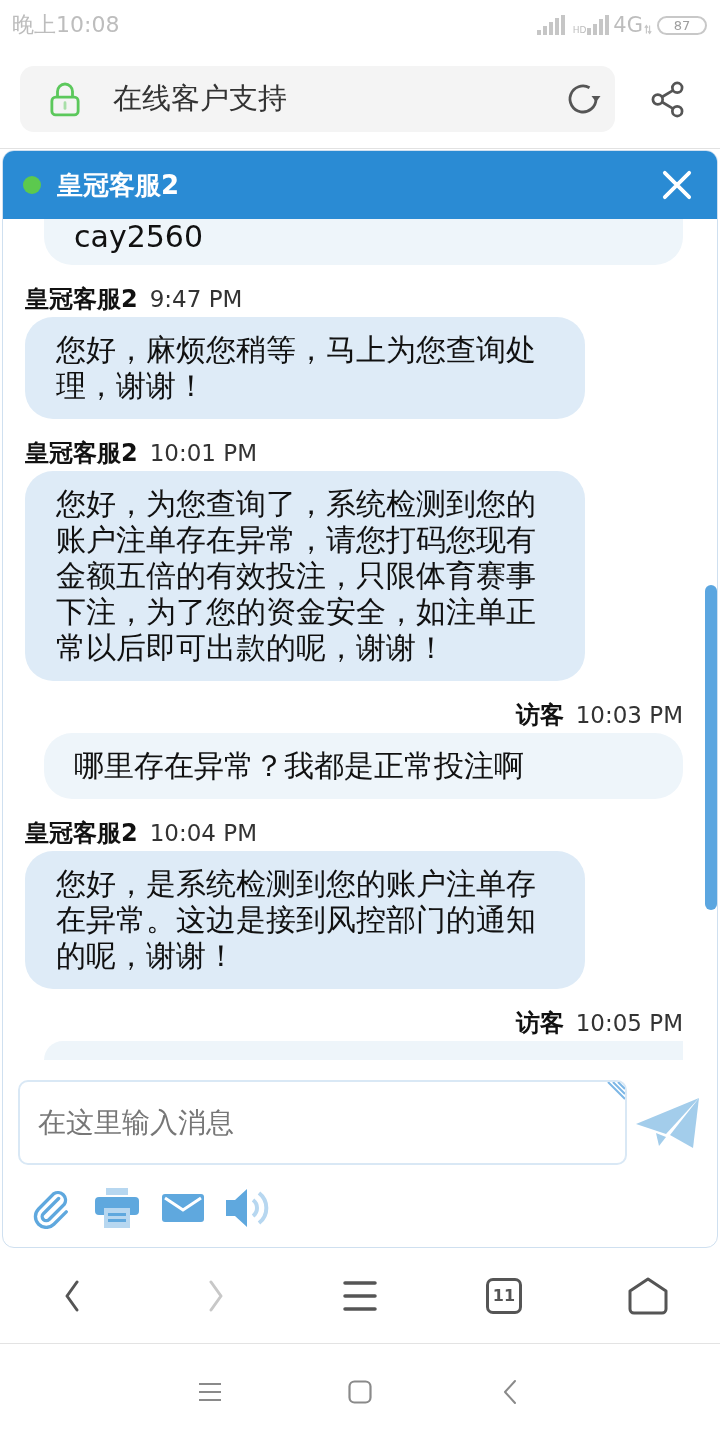  What do you see at coordinates (216, 1295) in the screenshot?
I see `chevron-right-icon` at bounding box center [216, 1295].